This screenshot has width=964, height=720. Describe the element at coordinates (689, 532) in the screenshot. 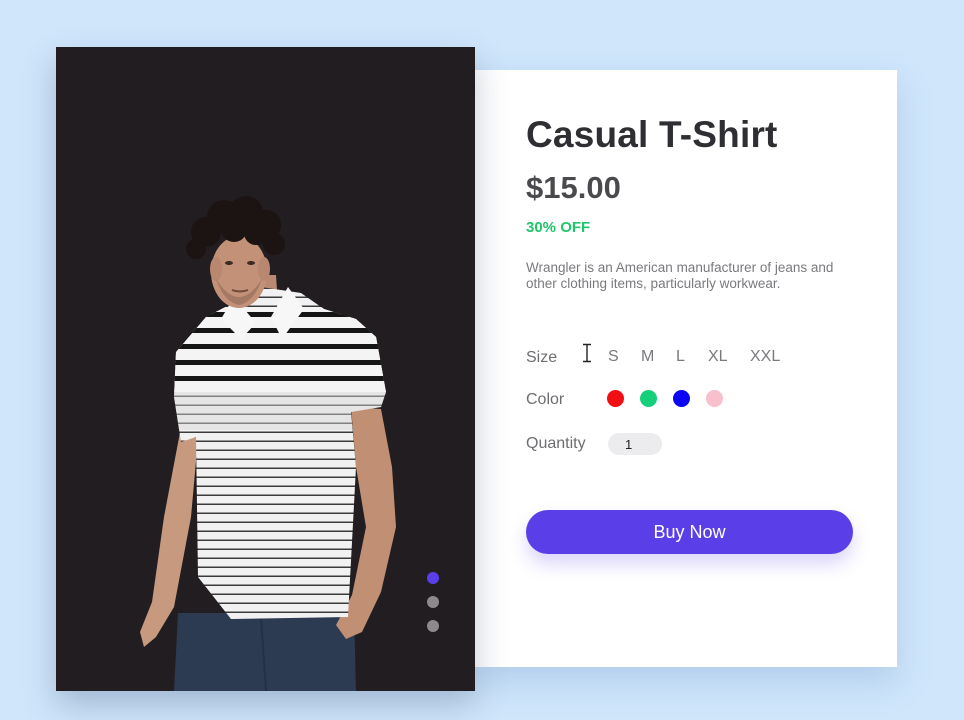

I see `buy-now-button: Buy Now` at that location.